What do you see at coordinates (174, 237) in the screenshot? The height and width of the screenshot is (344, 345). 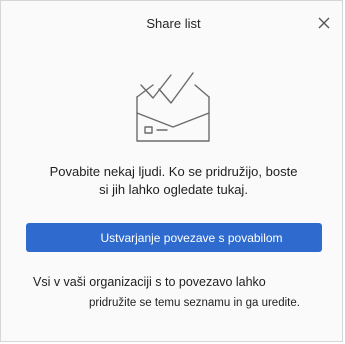 I see `create-invite-link-button: Ustvarjanje povezave s povabilom` at bounding box center [174, 237].